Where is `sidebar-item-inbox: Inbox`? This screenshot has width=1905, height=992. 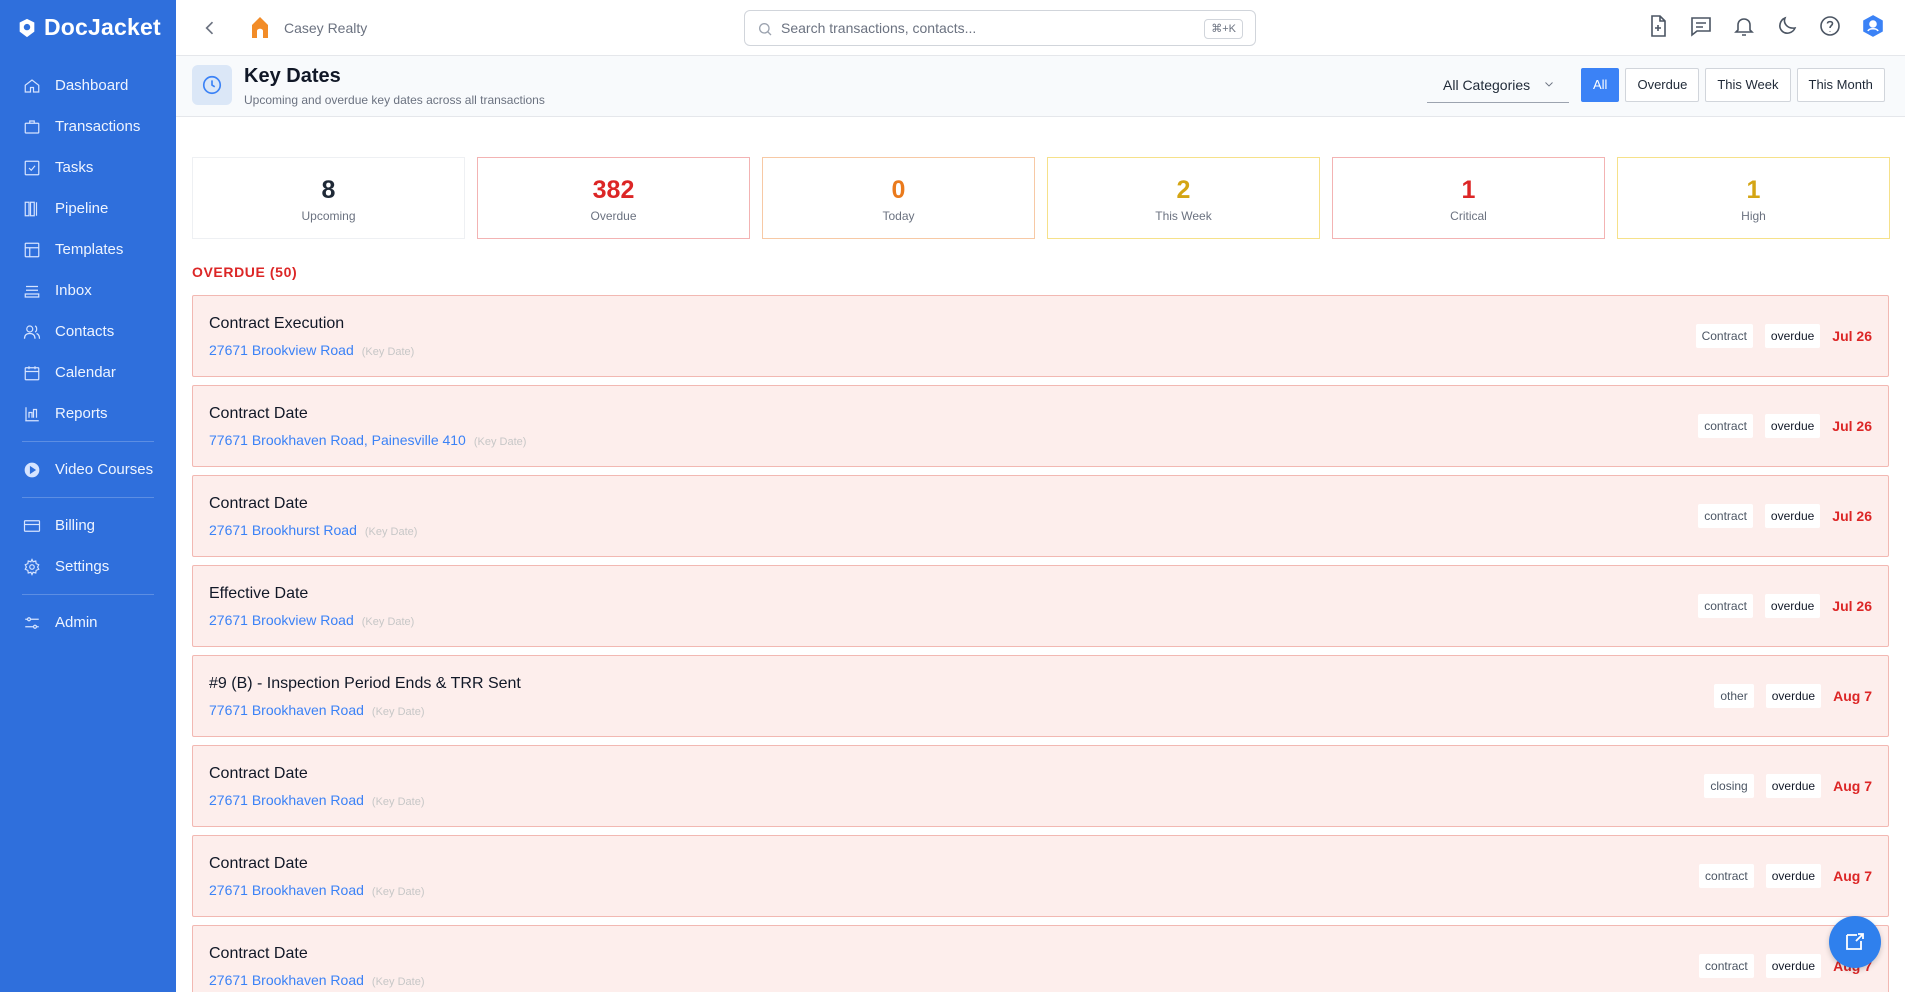 sidebar-item-inbox: Inbox is located at coordinates (88, 290).